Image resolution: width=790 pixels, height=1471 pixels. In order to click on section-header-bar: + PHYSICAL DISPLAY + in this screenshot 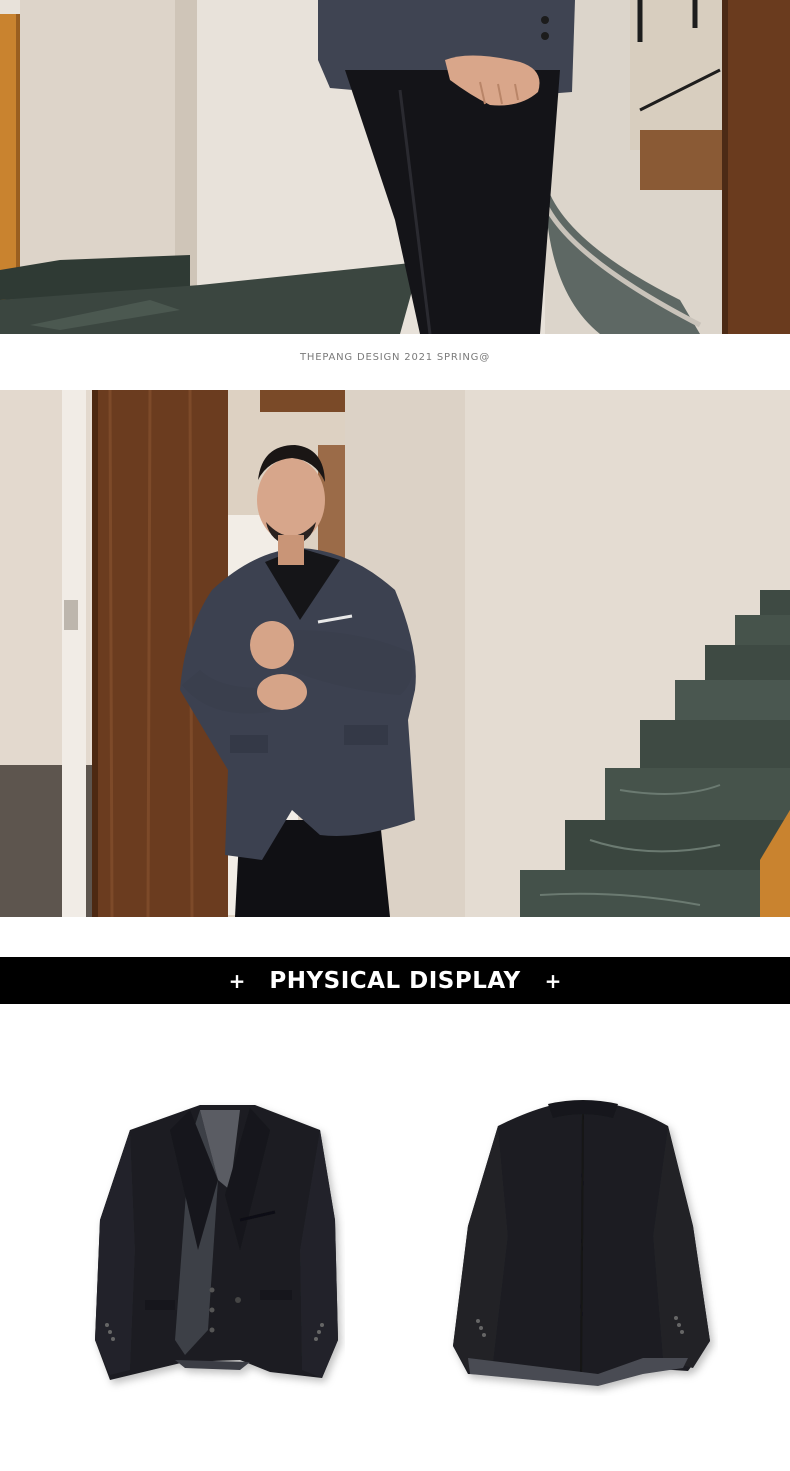, I will do `click(395, 980)`.